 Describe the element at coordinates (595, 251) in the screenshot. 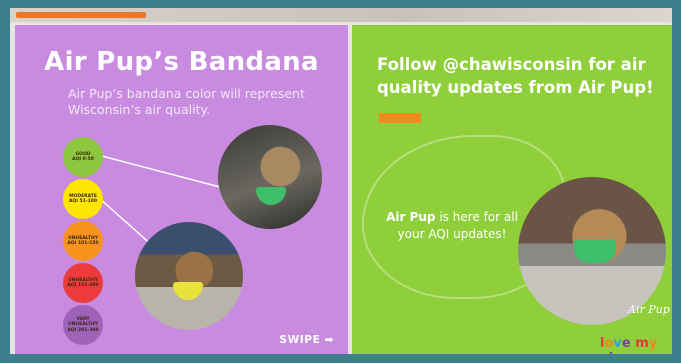

I see `green-bandana-graphic-right` at that location.